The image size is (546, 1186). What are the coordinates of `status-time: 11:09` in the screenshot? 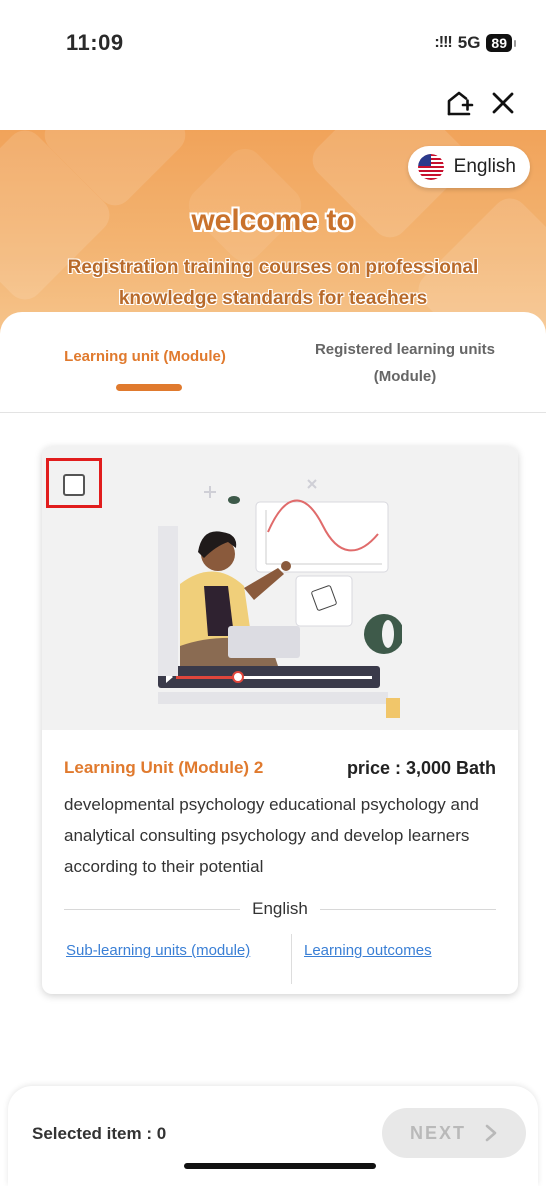 It's located at (95, 42).